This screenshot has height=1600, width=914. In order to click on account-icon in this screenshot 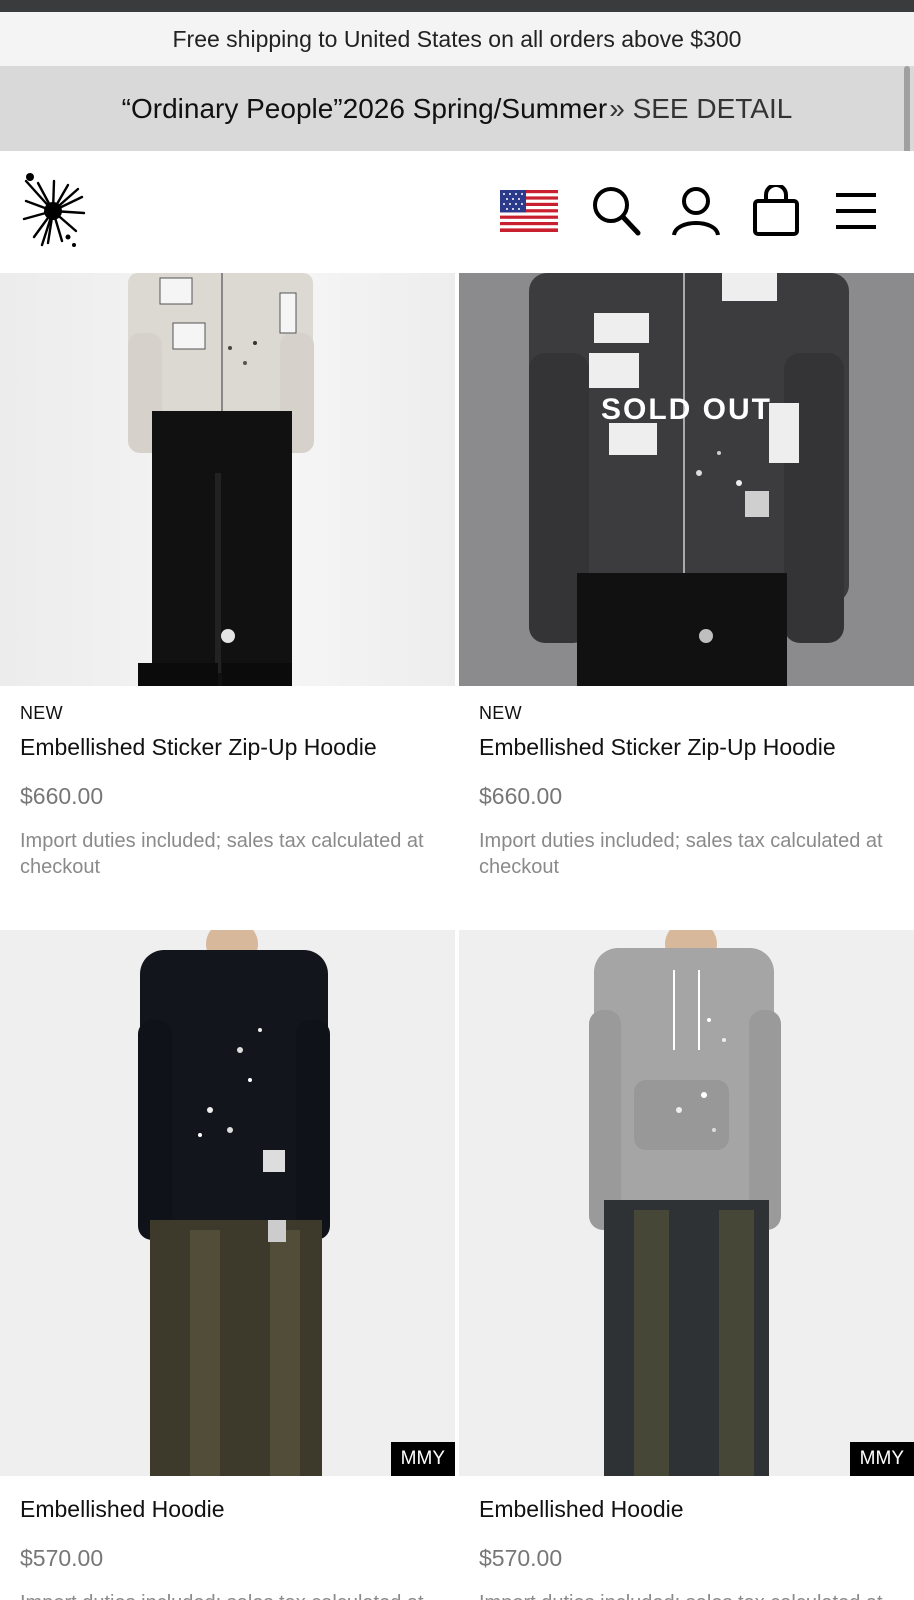, I will do `click(696, 211)`.